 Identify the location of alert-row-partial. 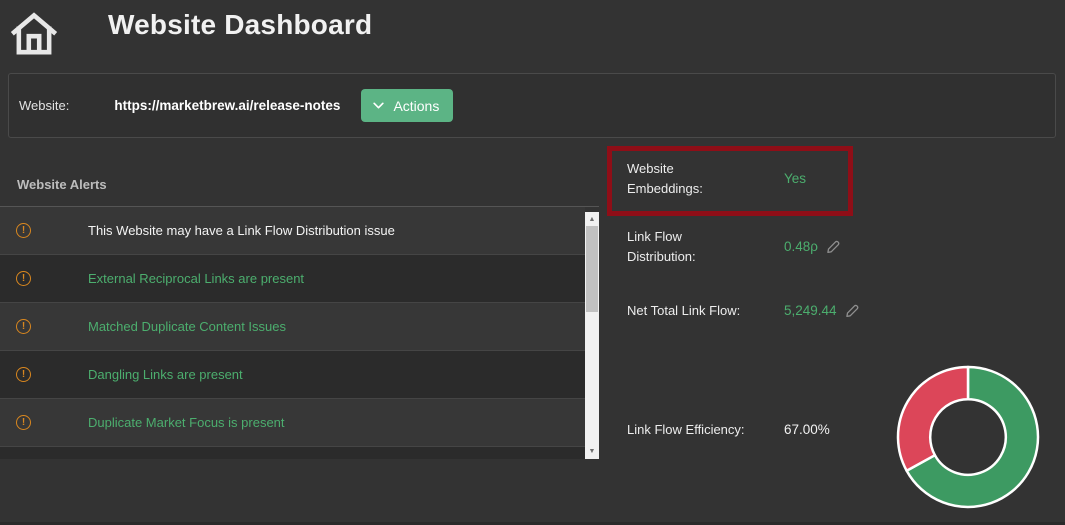
(292, 453).